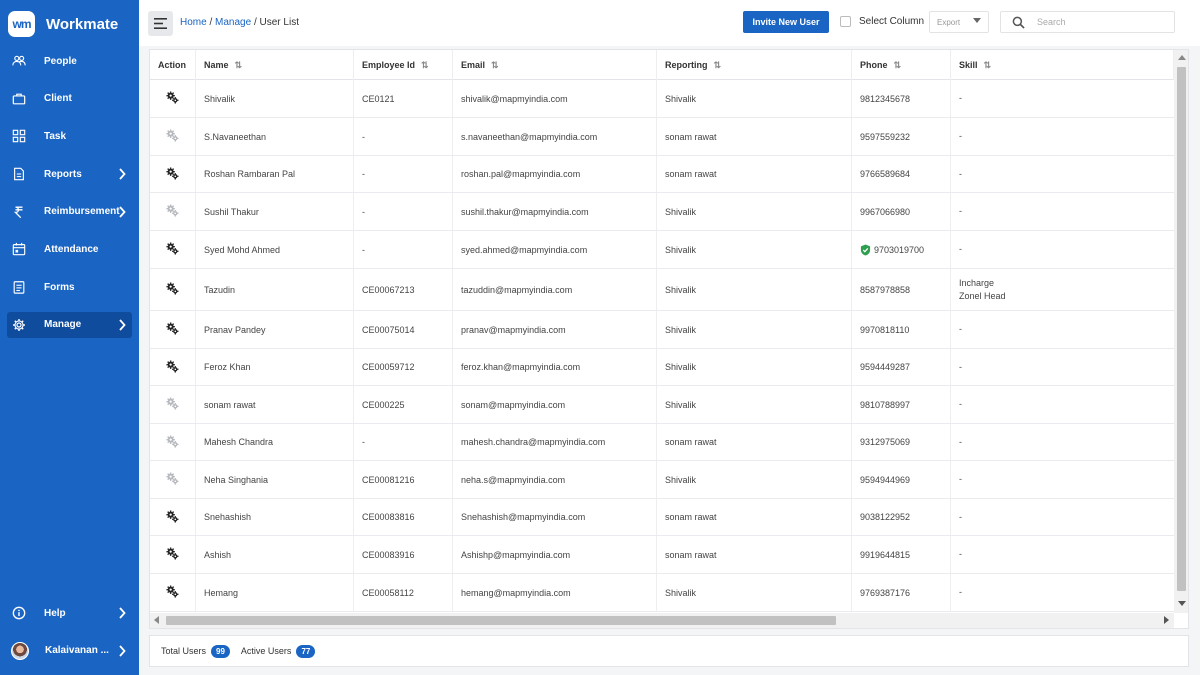  What do you see at coordinates (1097, 22) in the screenshot?
I see `search-input` at bounding box center [1097, 22].